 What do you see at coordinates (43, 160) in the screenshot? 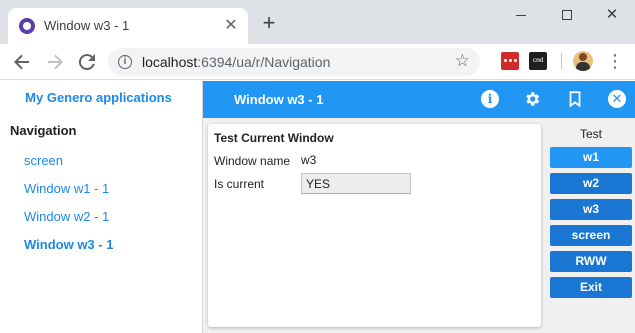
I see `sidebar-item-screen: screen` at bounding box center [43, 160].